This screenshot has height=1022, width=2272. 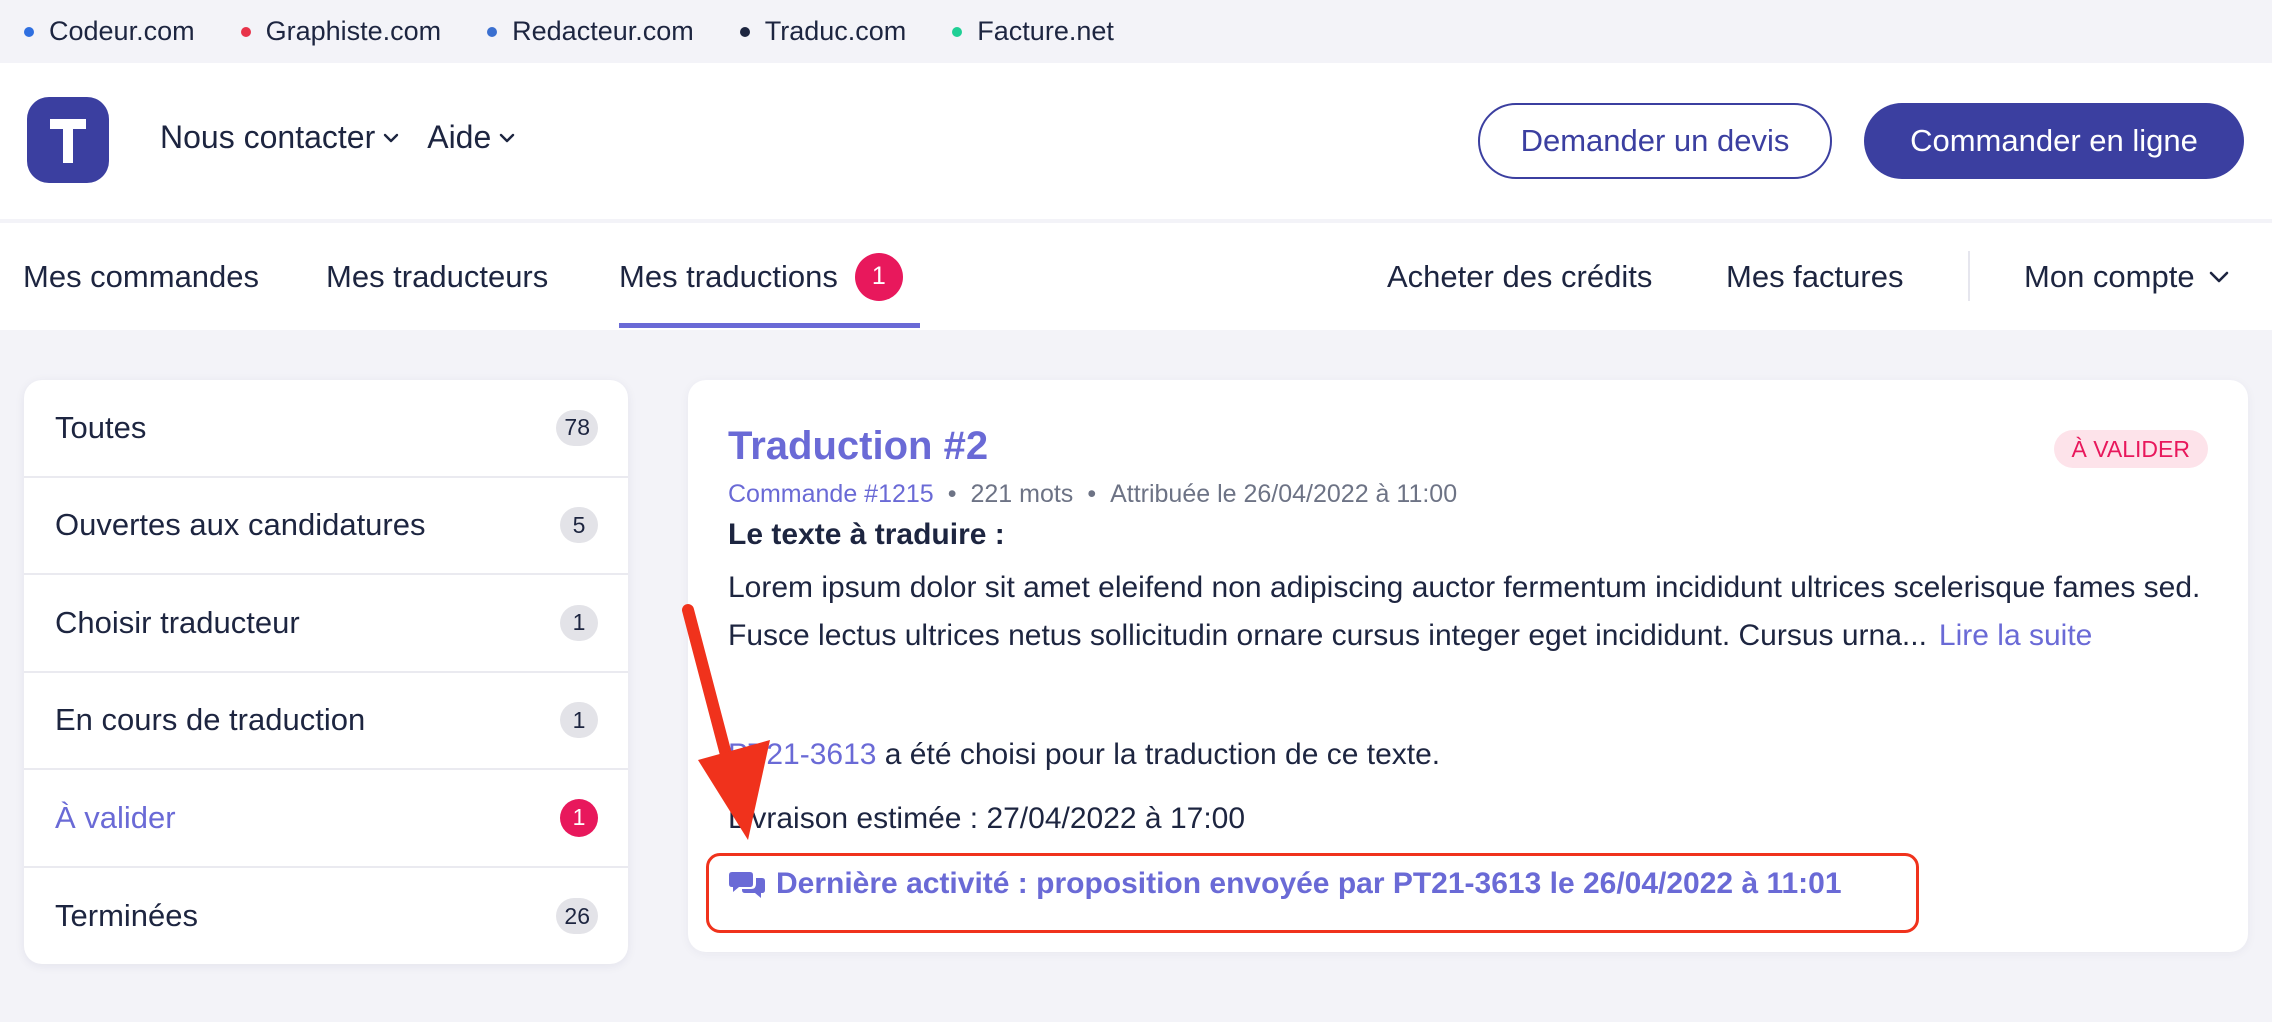 I want to click on tab-label: Mes commandes, so click(x=141, y=276).